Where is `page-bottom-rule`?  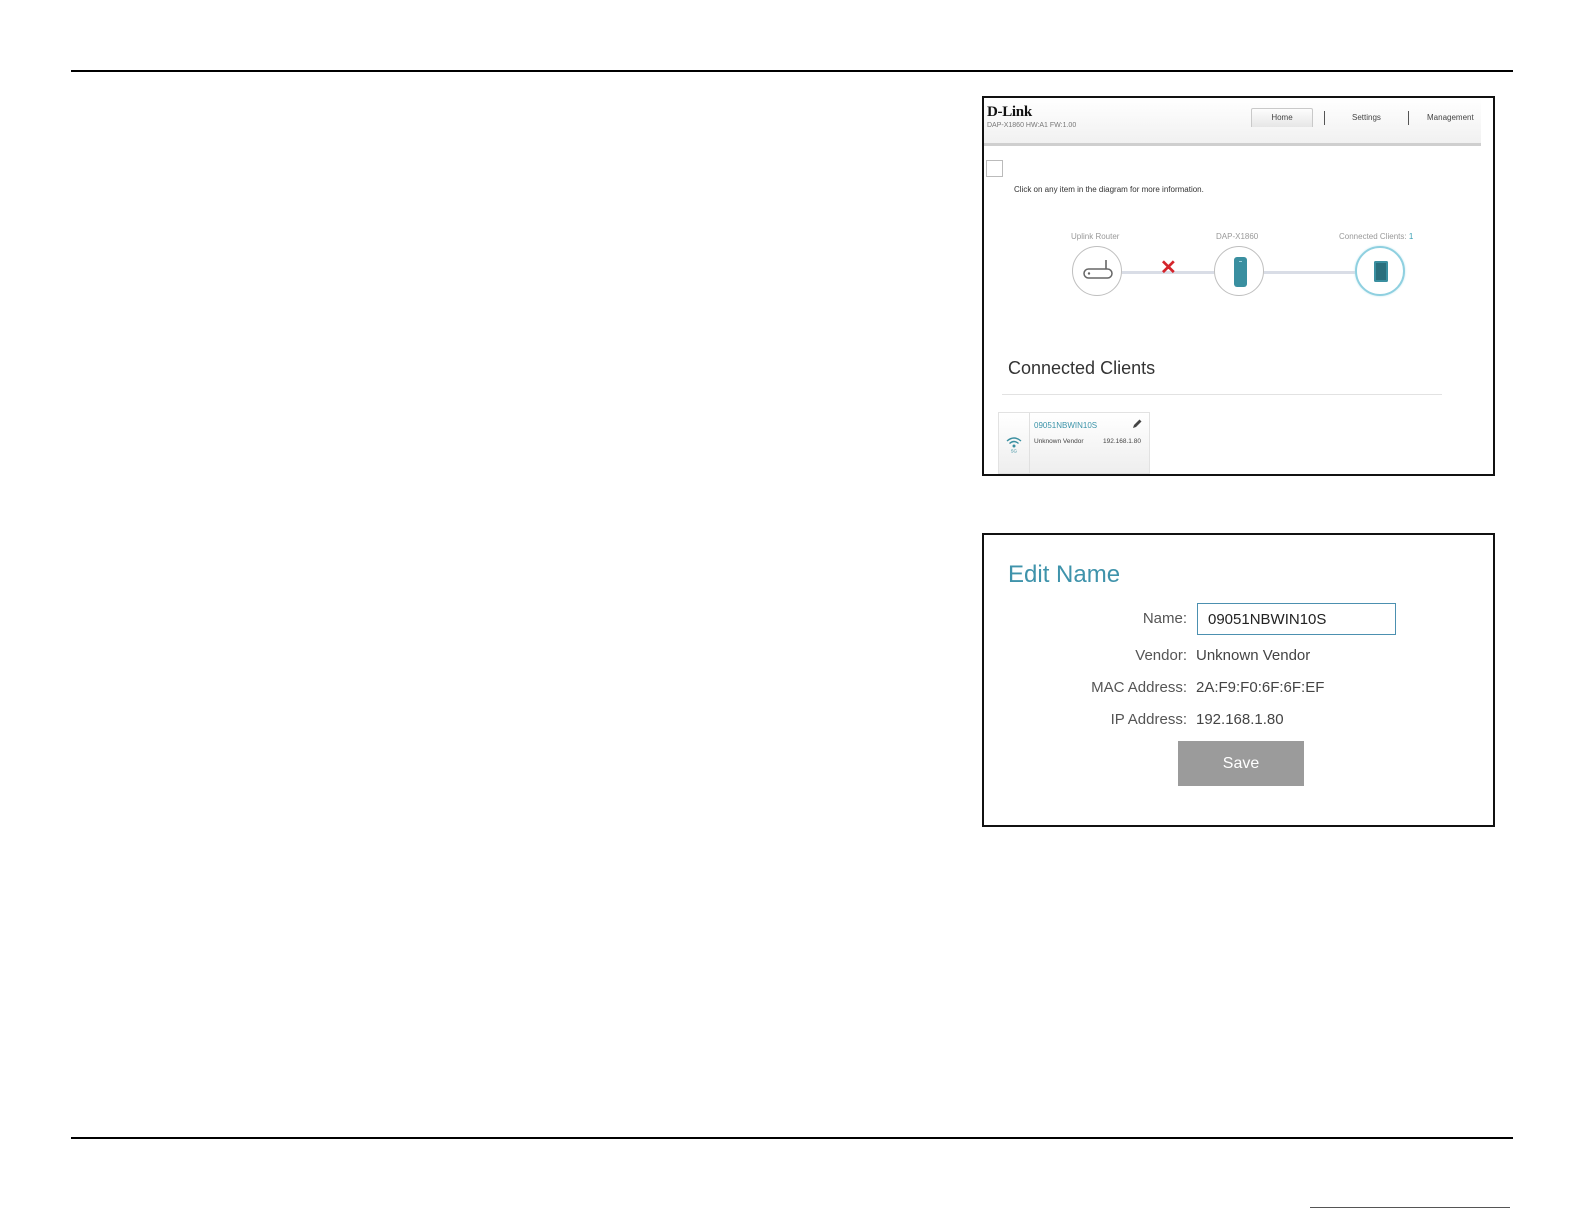
page-bottom-rule is located at coordinates (792, 1138).